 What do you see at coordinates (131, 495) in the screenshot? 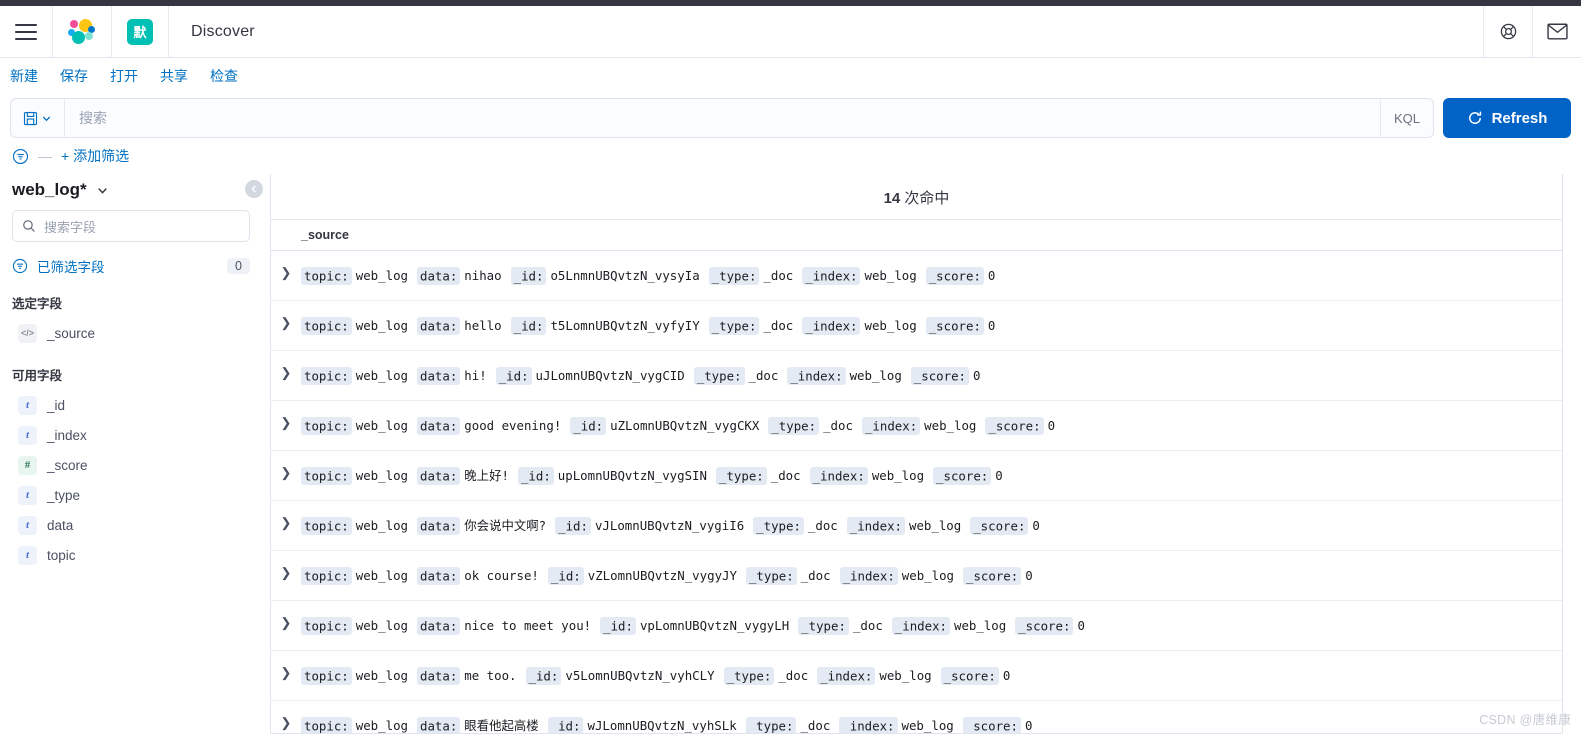
I see `sidebar-field-_type: t _type` at bounding box center [131, 495].